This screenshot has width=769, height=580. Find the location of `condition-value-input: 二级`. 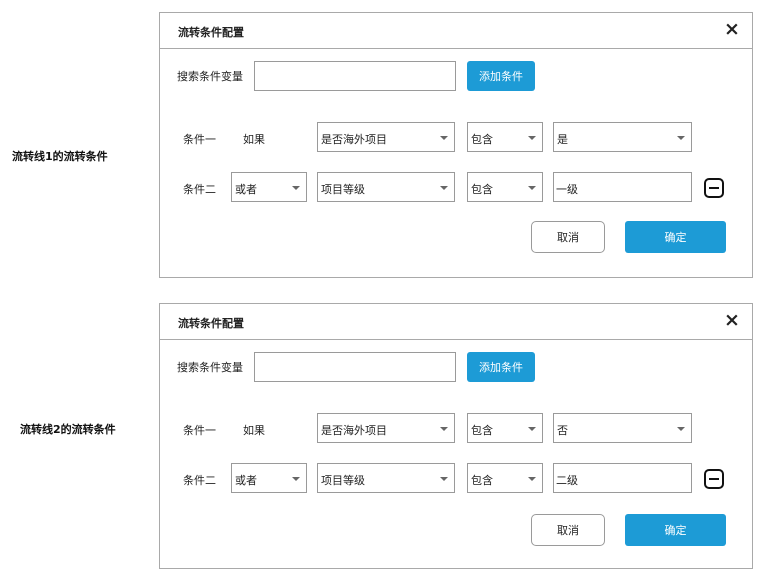

condition-value-input: 二级 is located at coordinates (622, 478).